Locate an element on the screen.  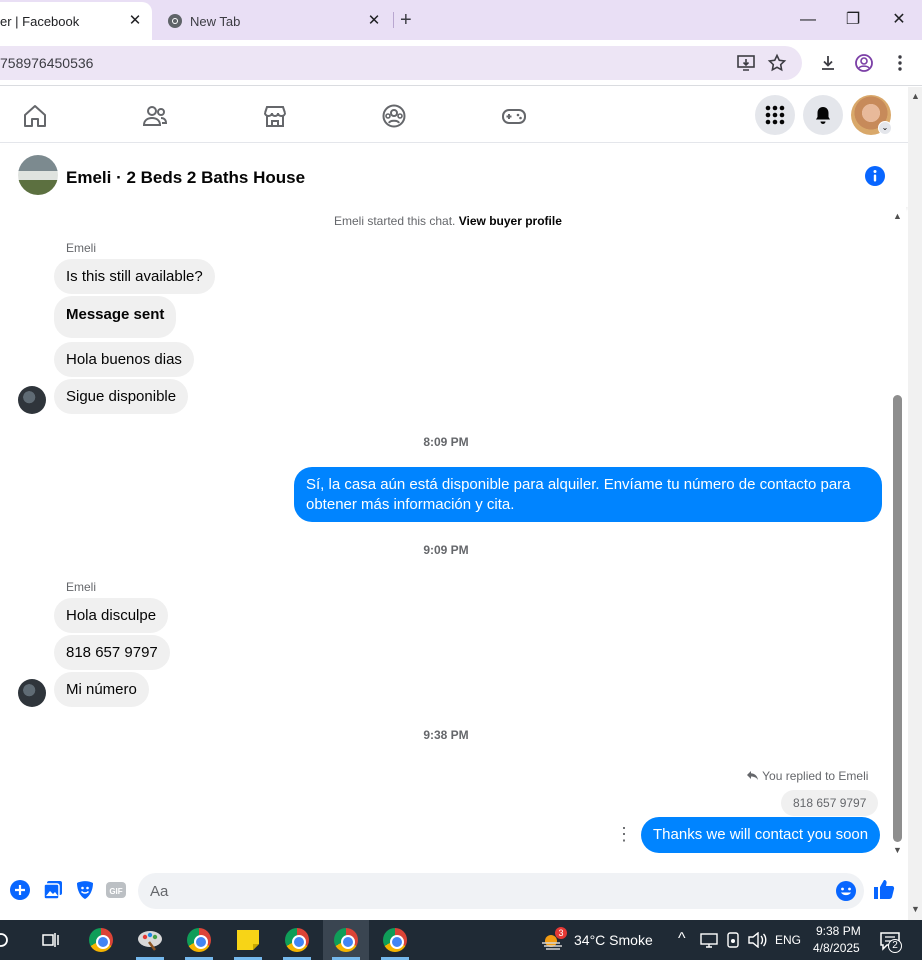
taskbar-app is located at coordinates (150, 940).